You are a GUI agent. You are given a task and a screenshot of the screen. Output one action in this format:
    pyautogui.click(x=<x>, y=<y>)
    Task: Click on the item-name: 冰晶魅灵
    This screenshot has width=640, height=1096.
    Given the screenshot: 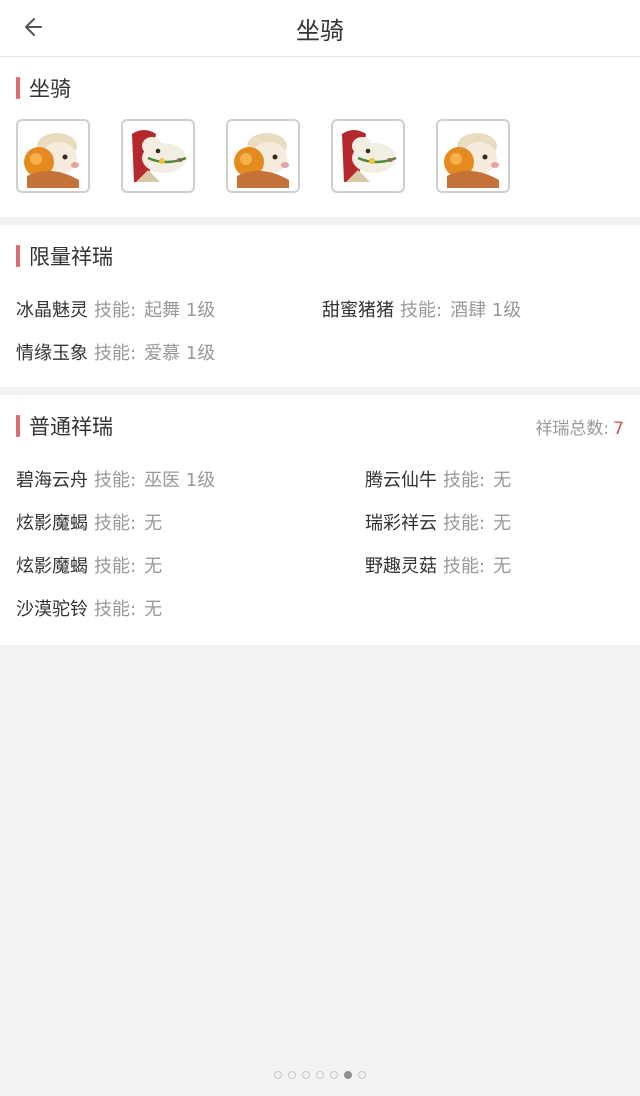 What is the action you would take?
    pyautogui.click(x=52, y=310)
    